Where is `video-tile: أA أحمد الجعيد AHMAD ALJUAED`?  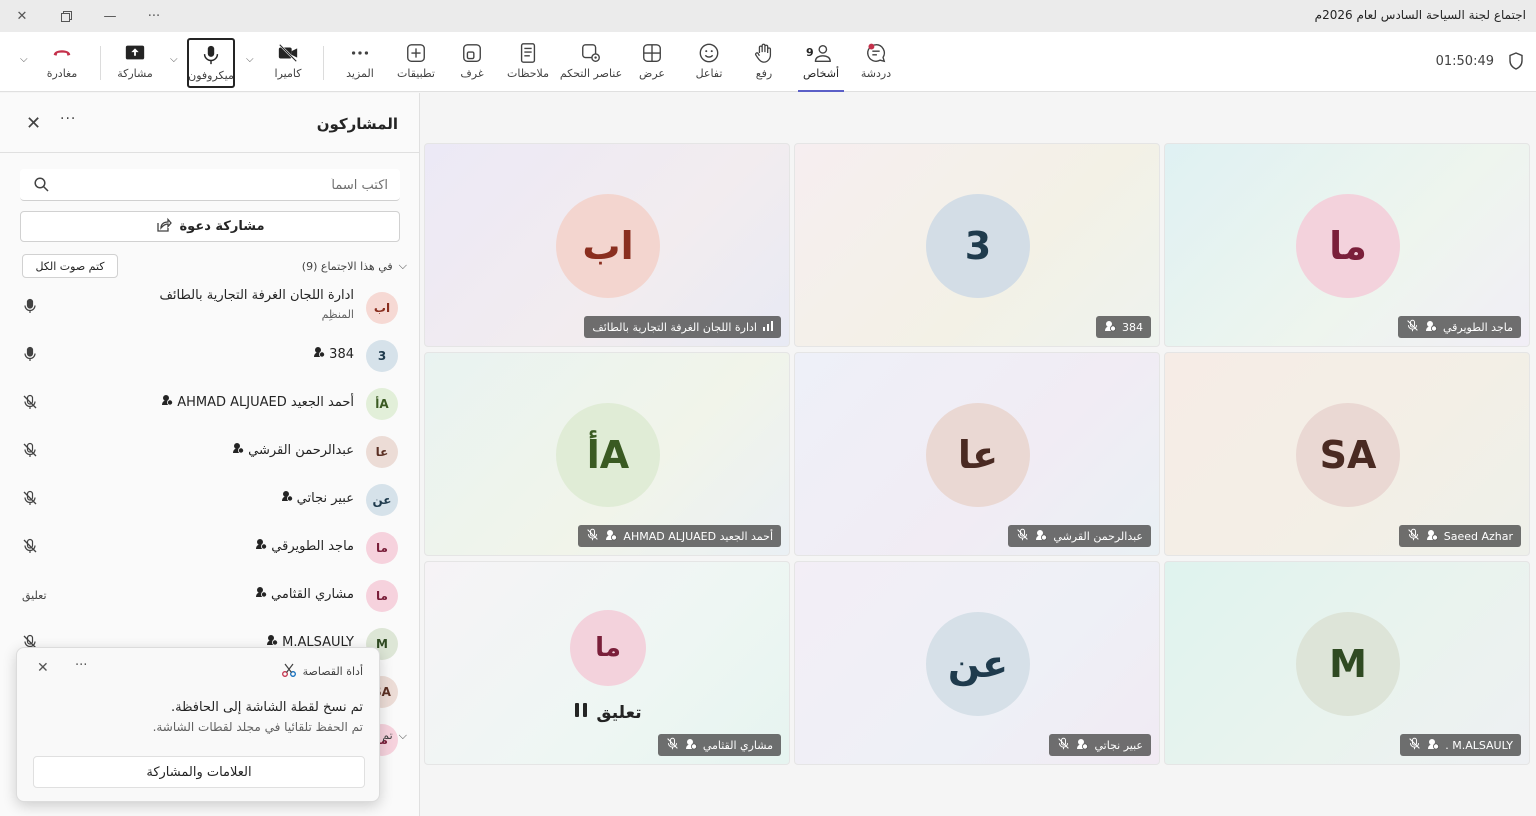 video-tile: أA أحمد الجعيد AHMAD ALJUAED is located at coordinates (607, 454).